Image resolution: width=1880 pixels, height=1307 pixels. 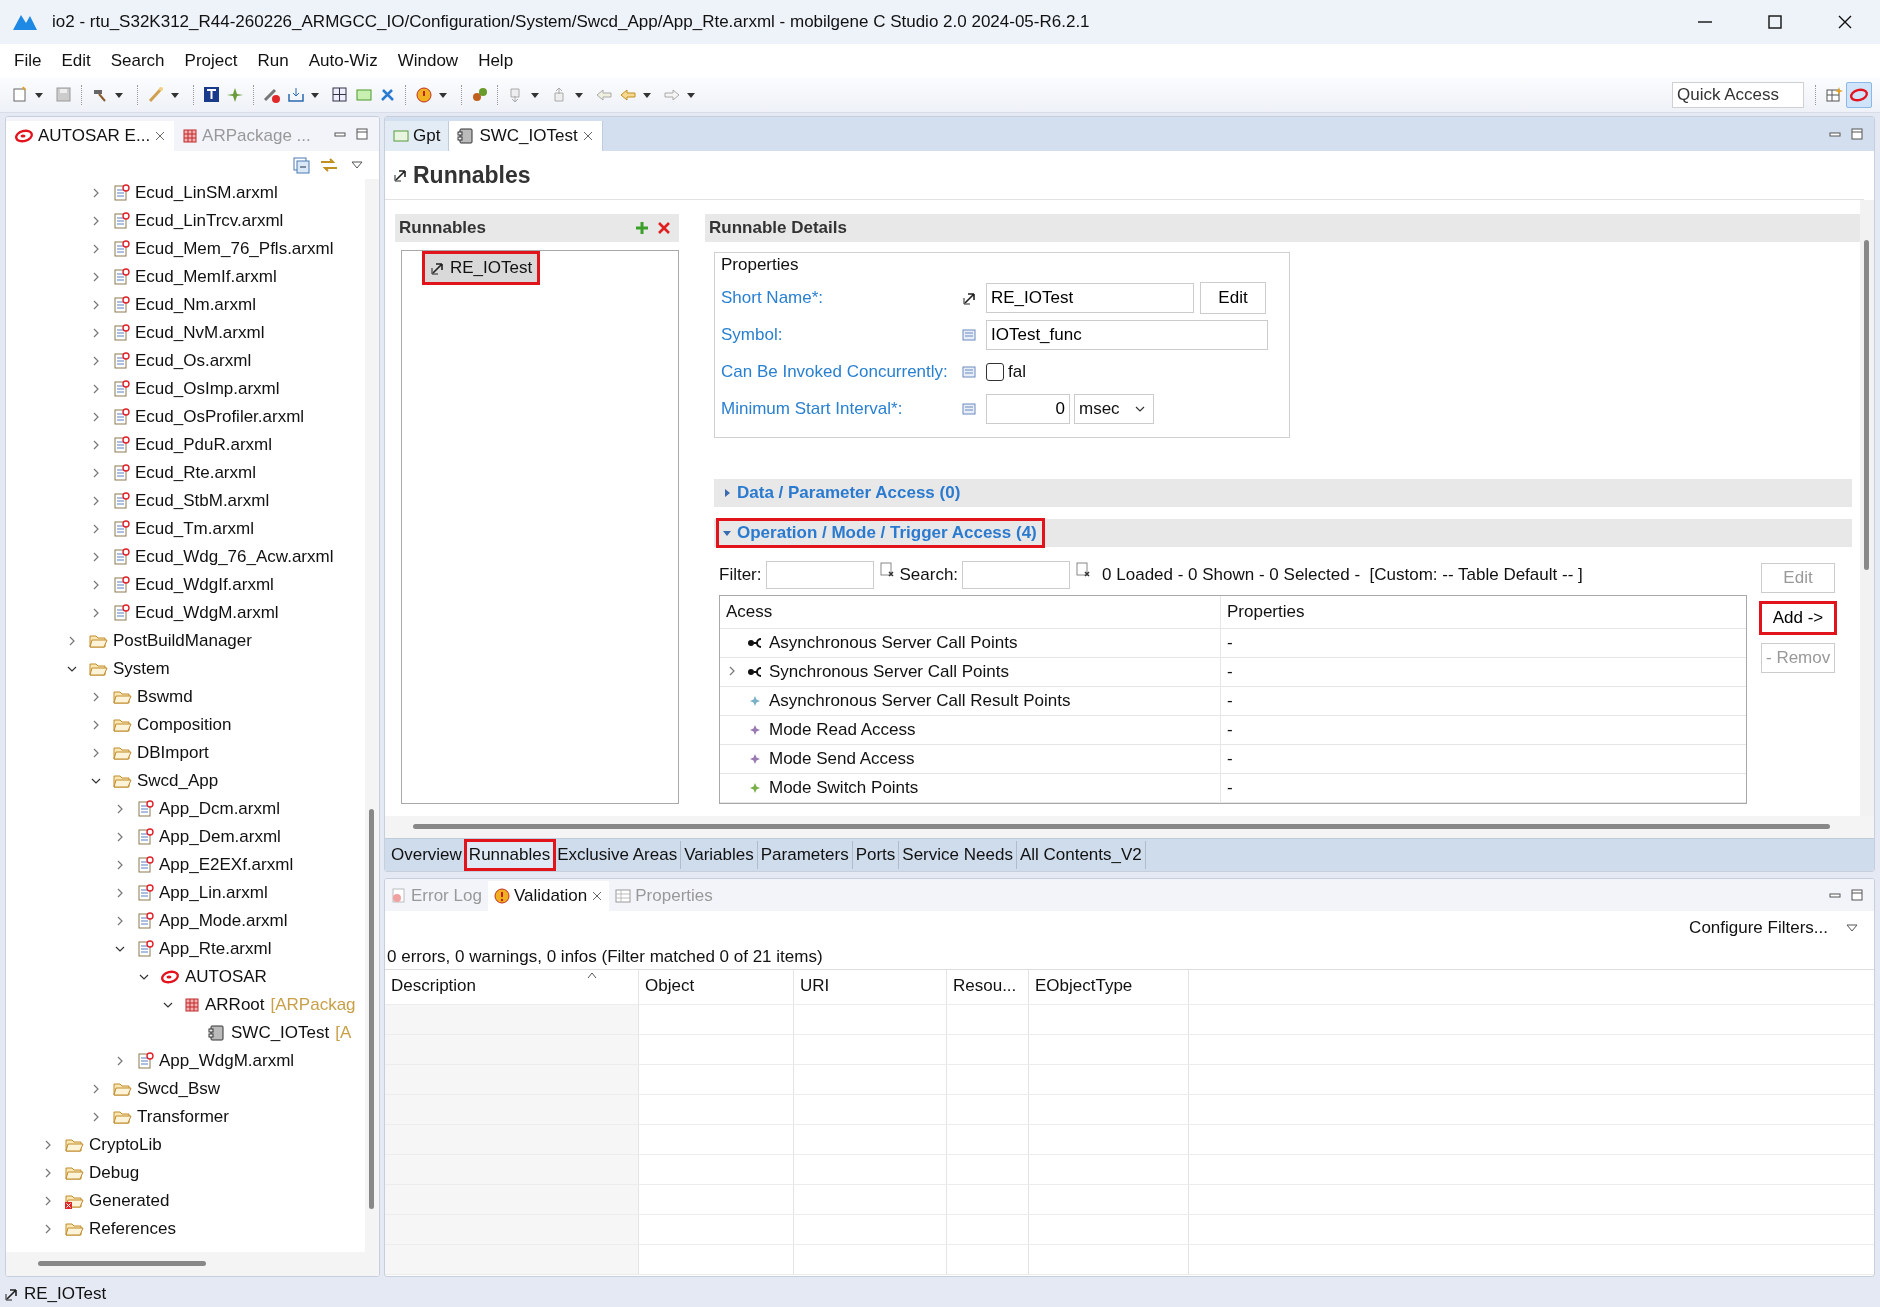 I want to click on tree-item: DBImport, so click(x=185, y=753).